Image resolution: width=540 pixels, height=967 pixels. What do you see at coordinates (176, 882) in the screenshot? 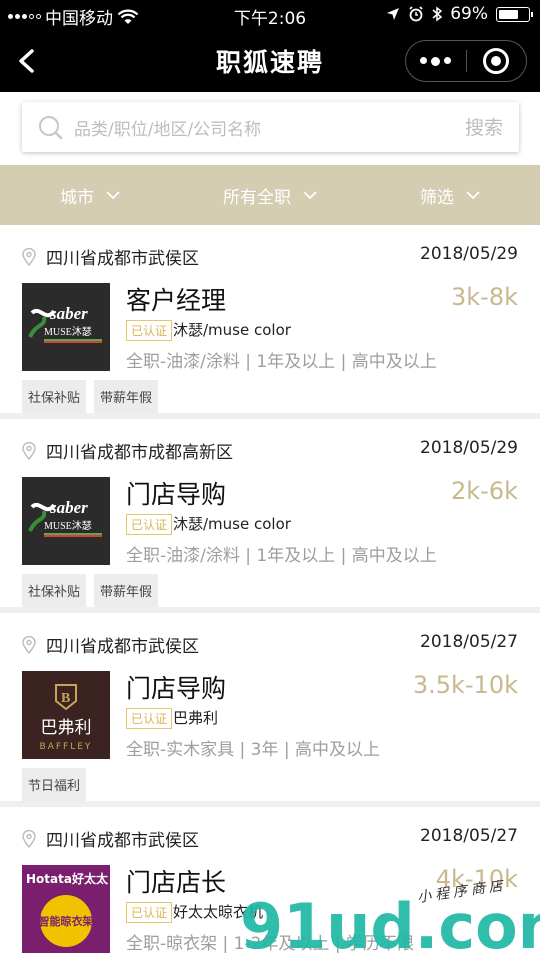
I see `job-title: 门店店长` at bounding box center [176, 882].